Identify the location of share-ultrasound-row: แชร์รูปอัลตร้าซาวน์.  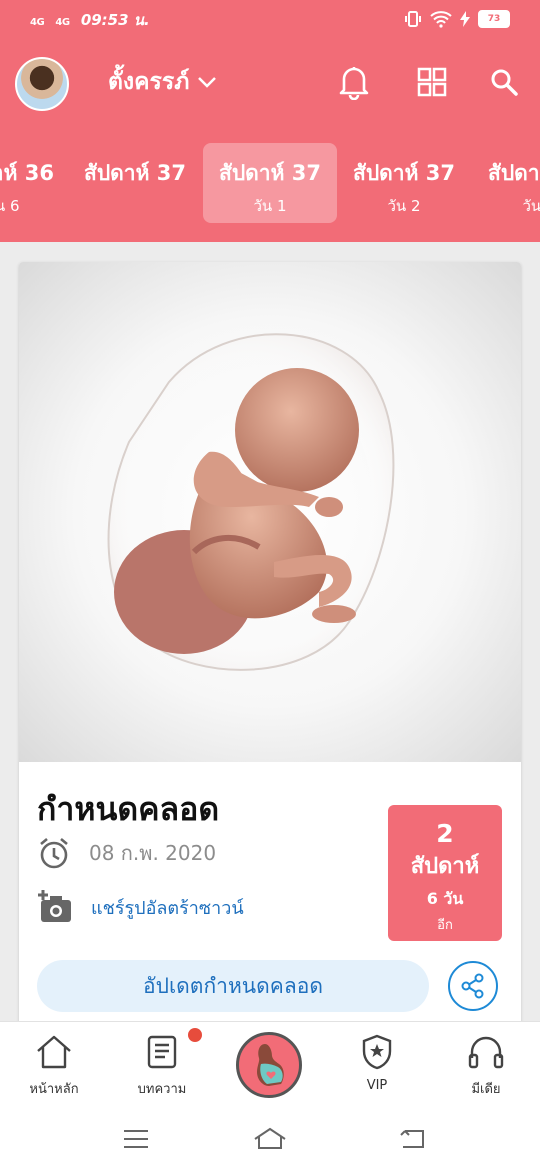
(140, 907).